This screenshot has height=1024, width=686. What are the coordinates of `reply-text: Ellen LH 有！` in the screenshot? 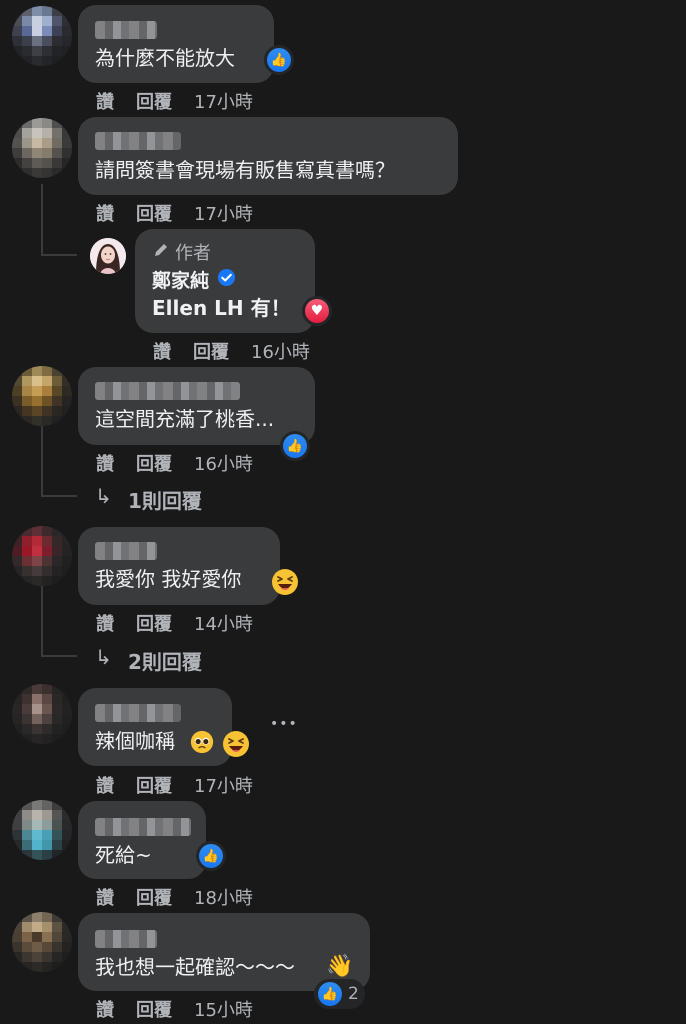 It's located at (221, 308).